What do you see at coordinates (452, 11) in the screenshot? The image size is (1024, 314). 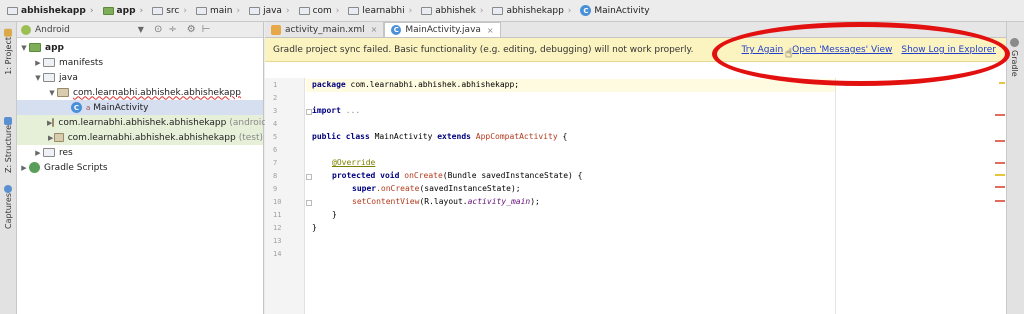 I see `breadcrumb-abhishek: abhishek ›` at bounding box center [452, 11].